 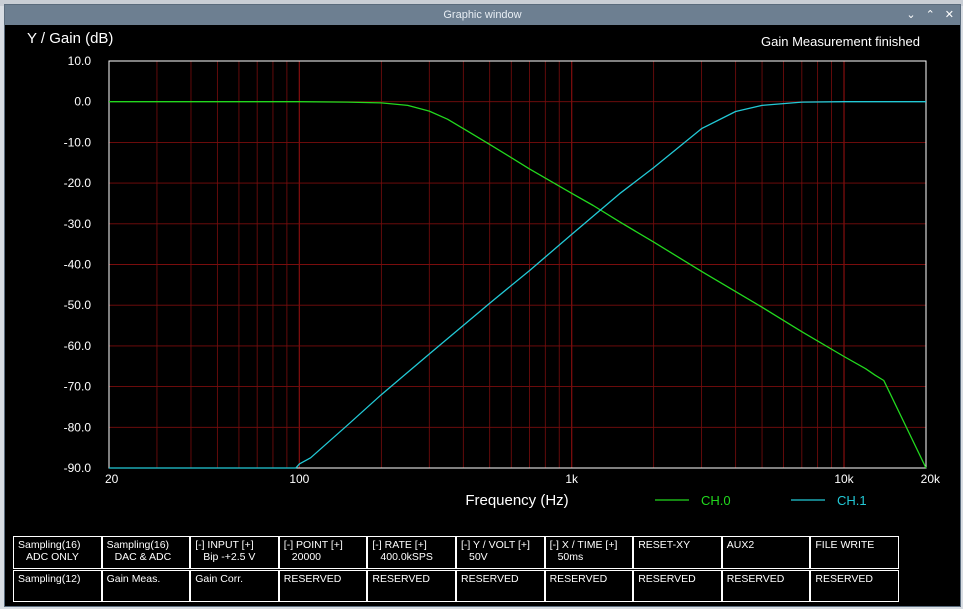 I want to click on x-tick-label: 20, so click(x=112, y=479).